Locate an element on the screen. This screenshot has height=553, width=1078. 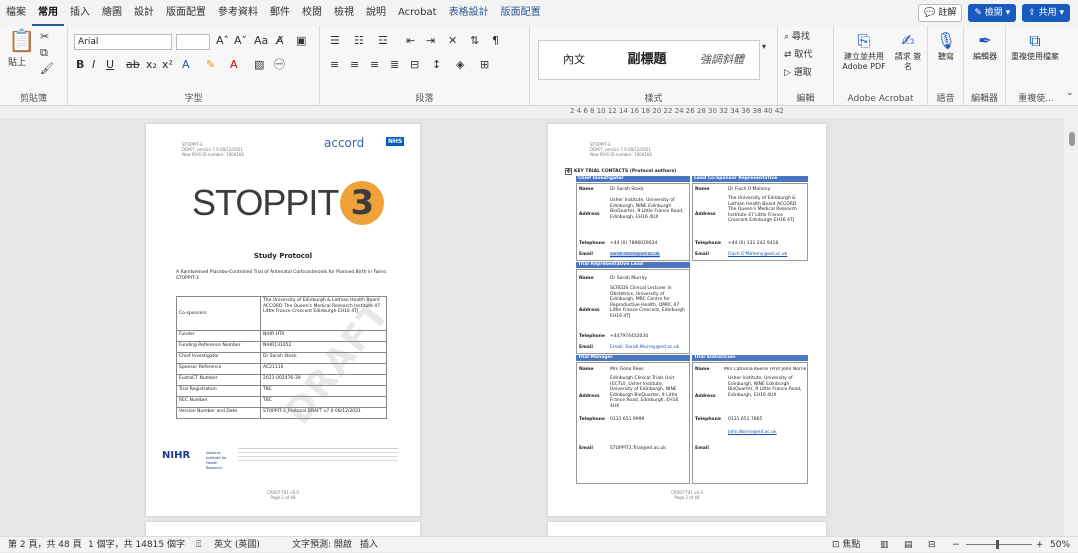
status-insert-mode: 插入 is located at coordinates (369, 545).